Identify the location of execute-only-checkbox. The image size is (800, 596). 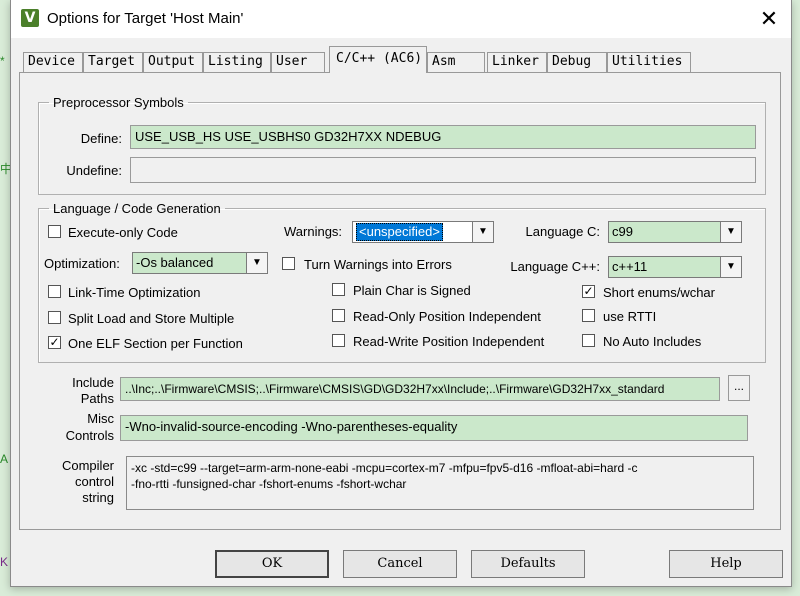
(54, 231).